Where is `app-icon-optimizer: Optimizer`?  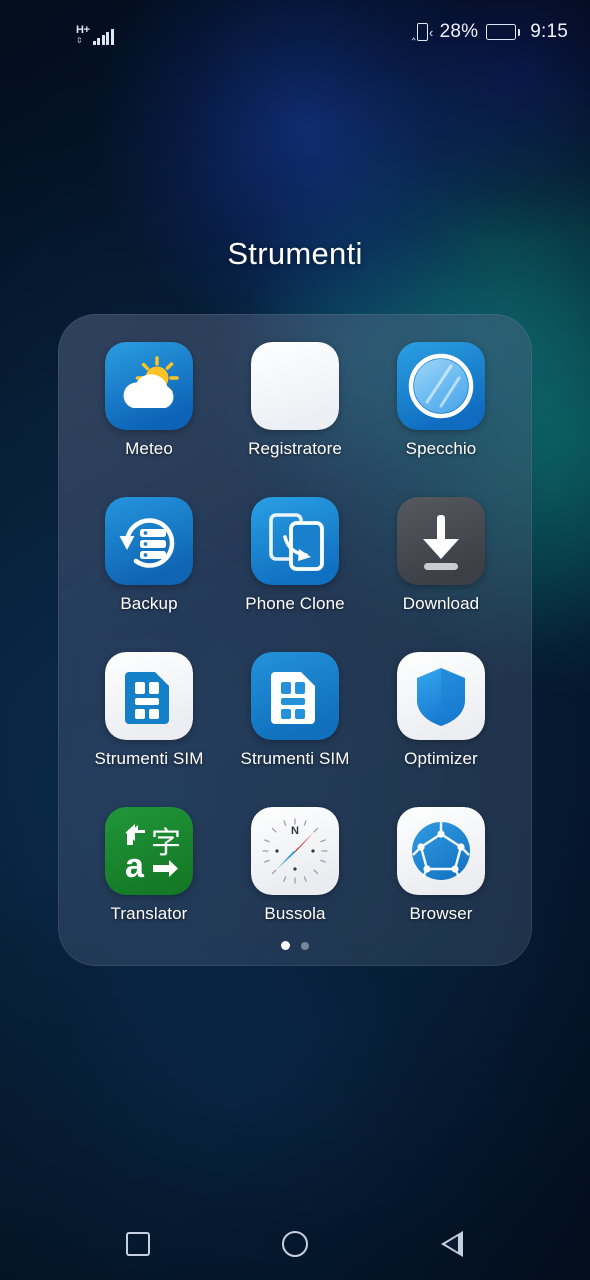
app-icon-optimizer: Optimizer is located at coordinates (441, 729).